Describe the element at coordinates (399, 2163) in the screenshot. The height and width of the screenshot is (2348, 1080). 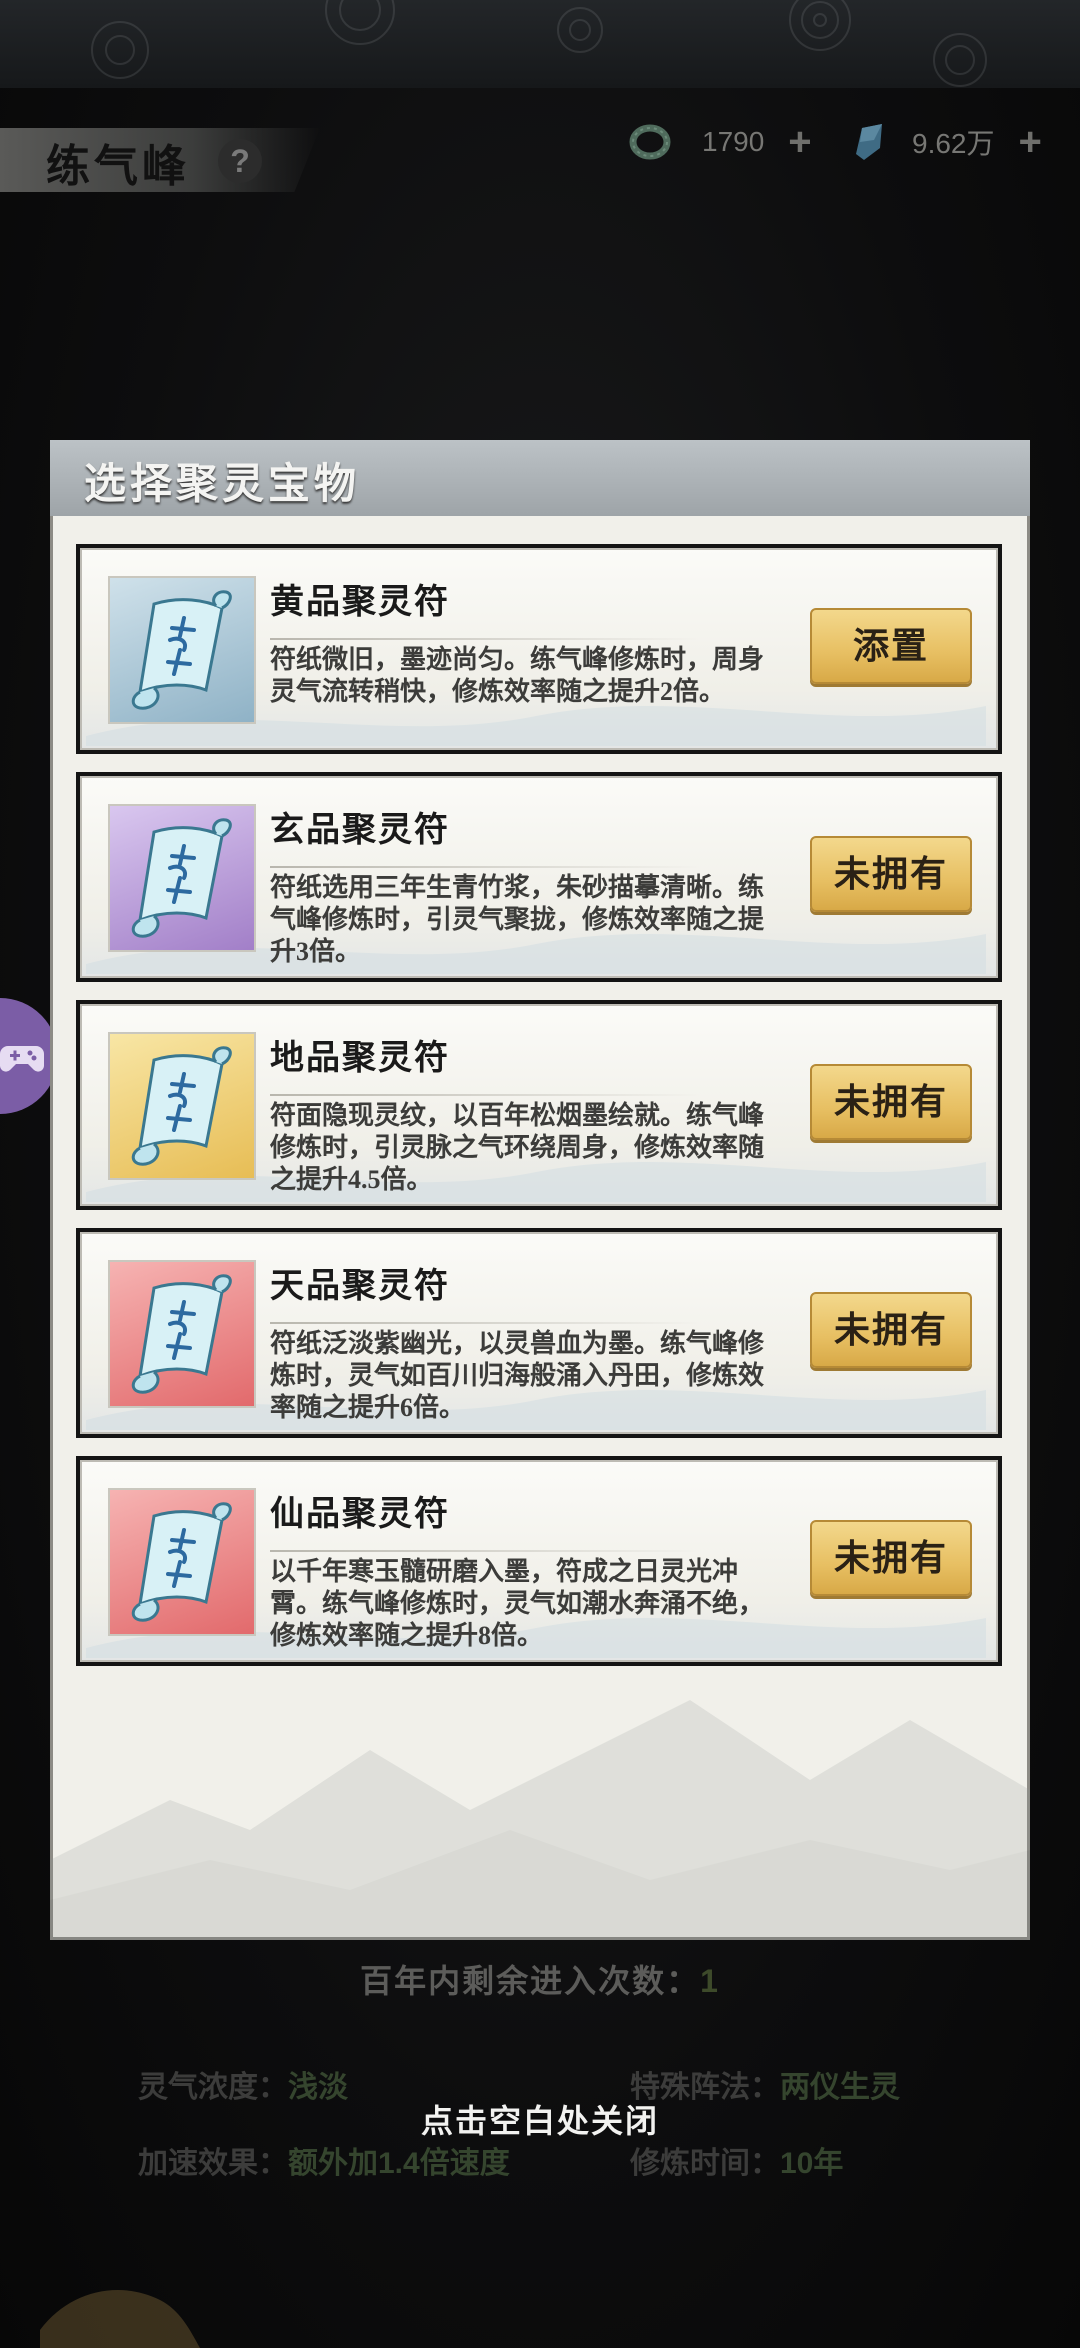
I see `stat-value: 额外加1.4倍速度` at that location.